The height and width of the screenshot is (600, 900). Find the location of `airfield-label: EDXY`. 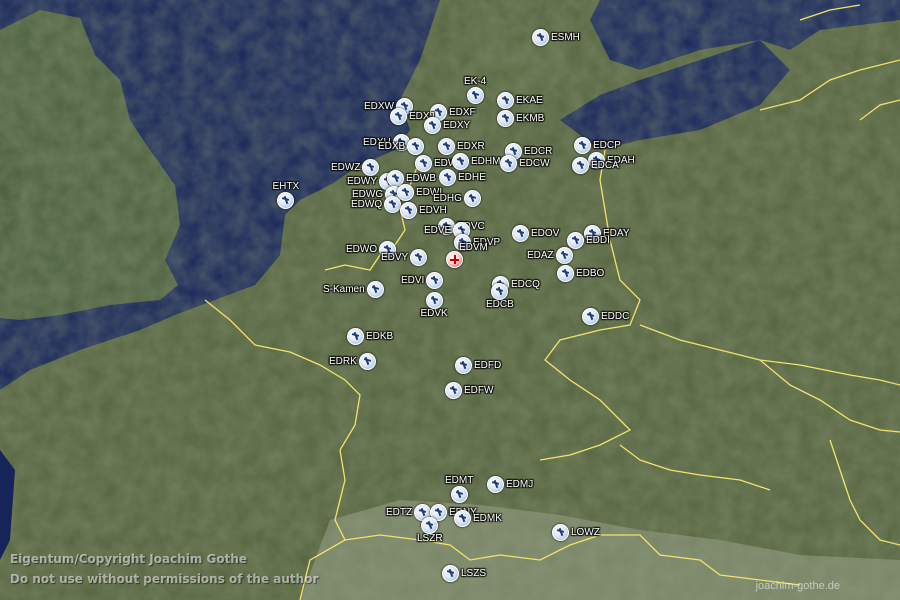

airfield-label: EDXY is located at coordinates (457, 125).